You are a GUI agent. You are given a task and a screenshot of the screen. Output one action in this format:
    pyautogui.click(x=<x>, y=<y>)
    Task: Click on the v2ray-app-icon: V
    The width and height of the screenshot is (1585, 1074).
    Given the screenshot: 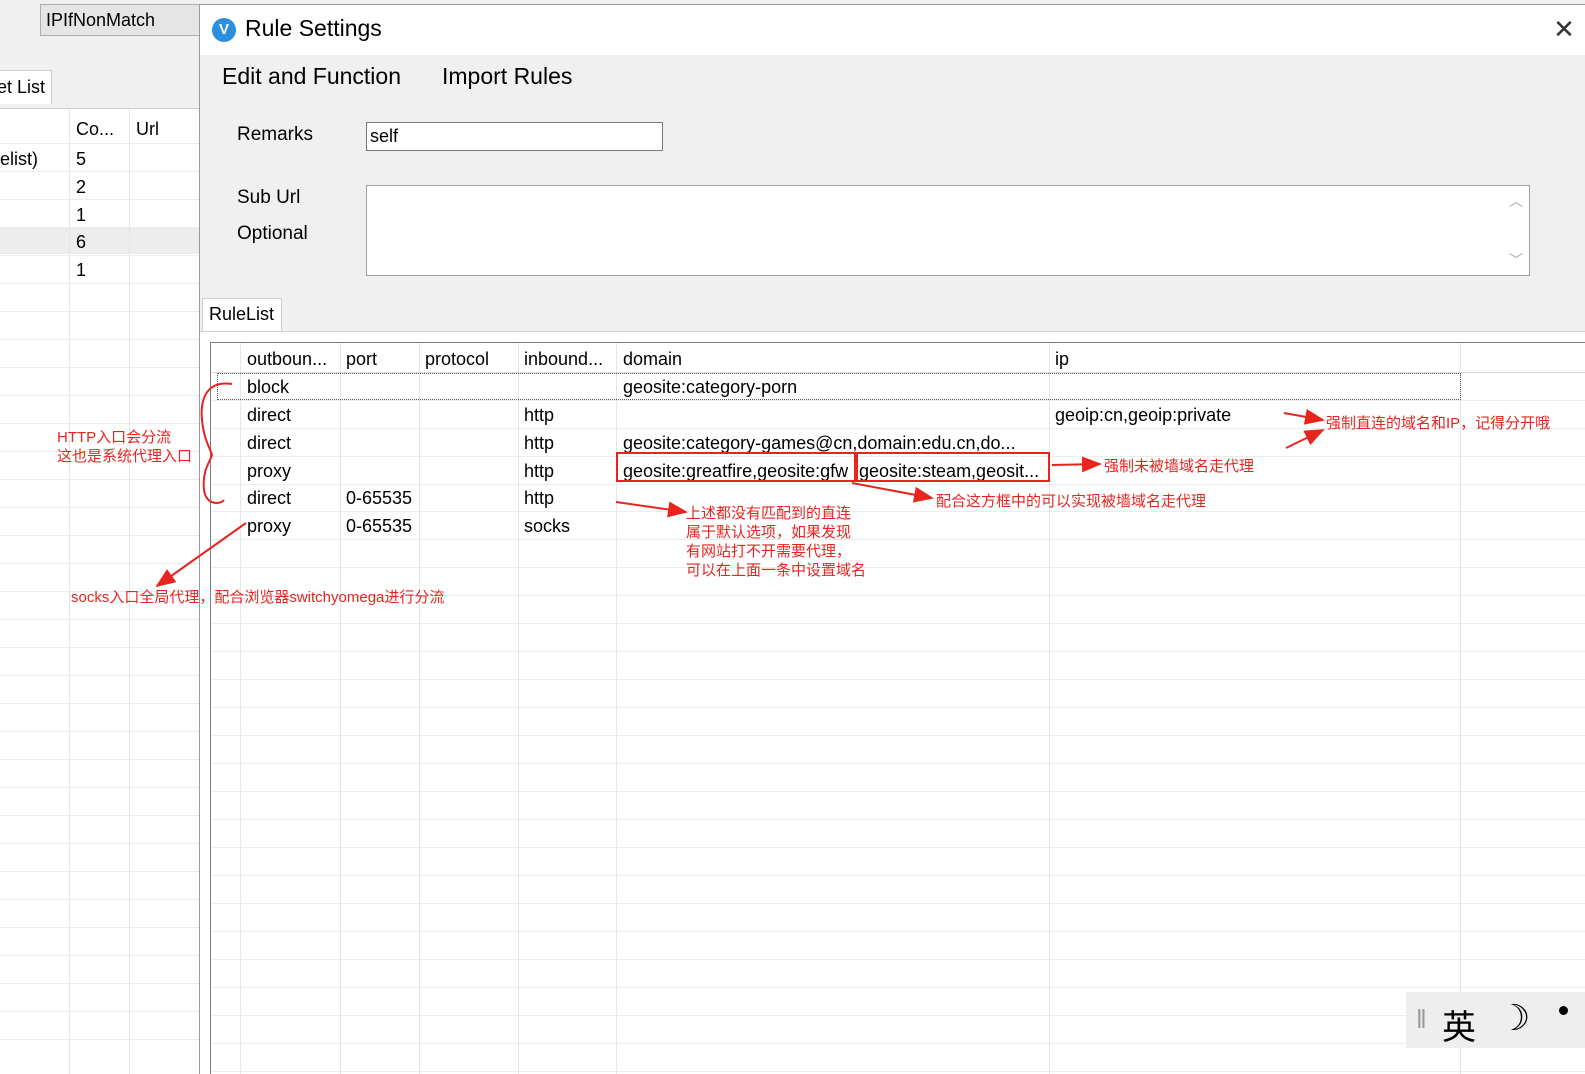 What is the action you would take?
    pyautogui.click(x=224, y=30)
    